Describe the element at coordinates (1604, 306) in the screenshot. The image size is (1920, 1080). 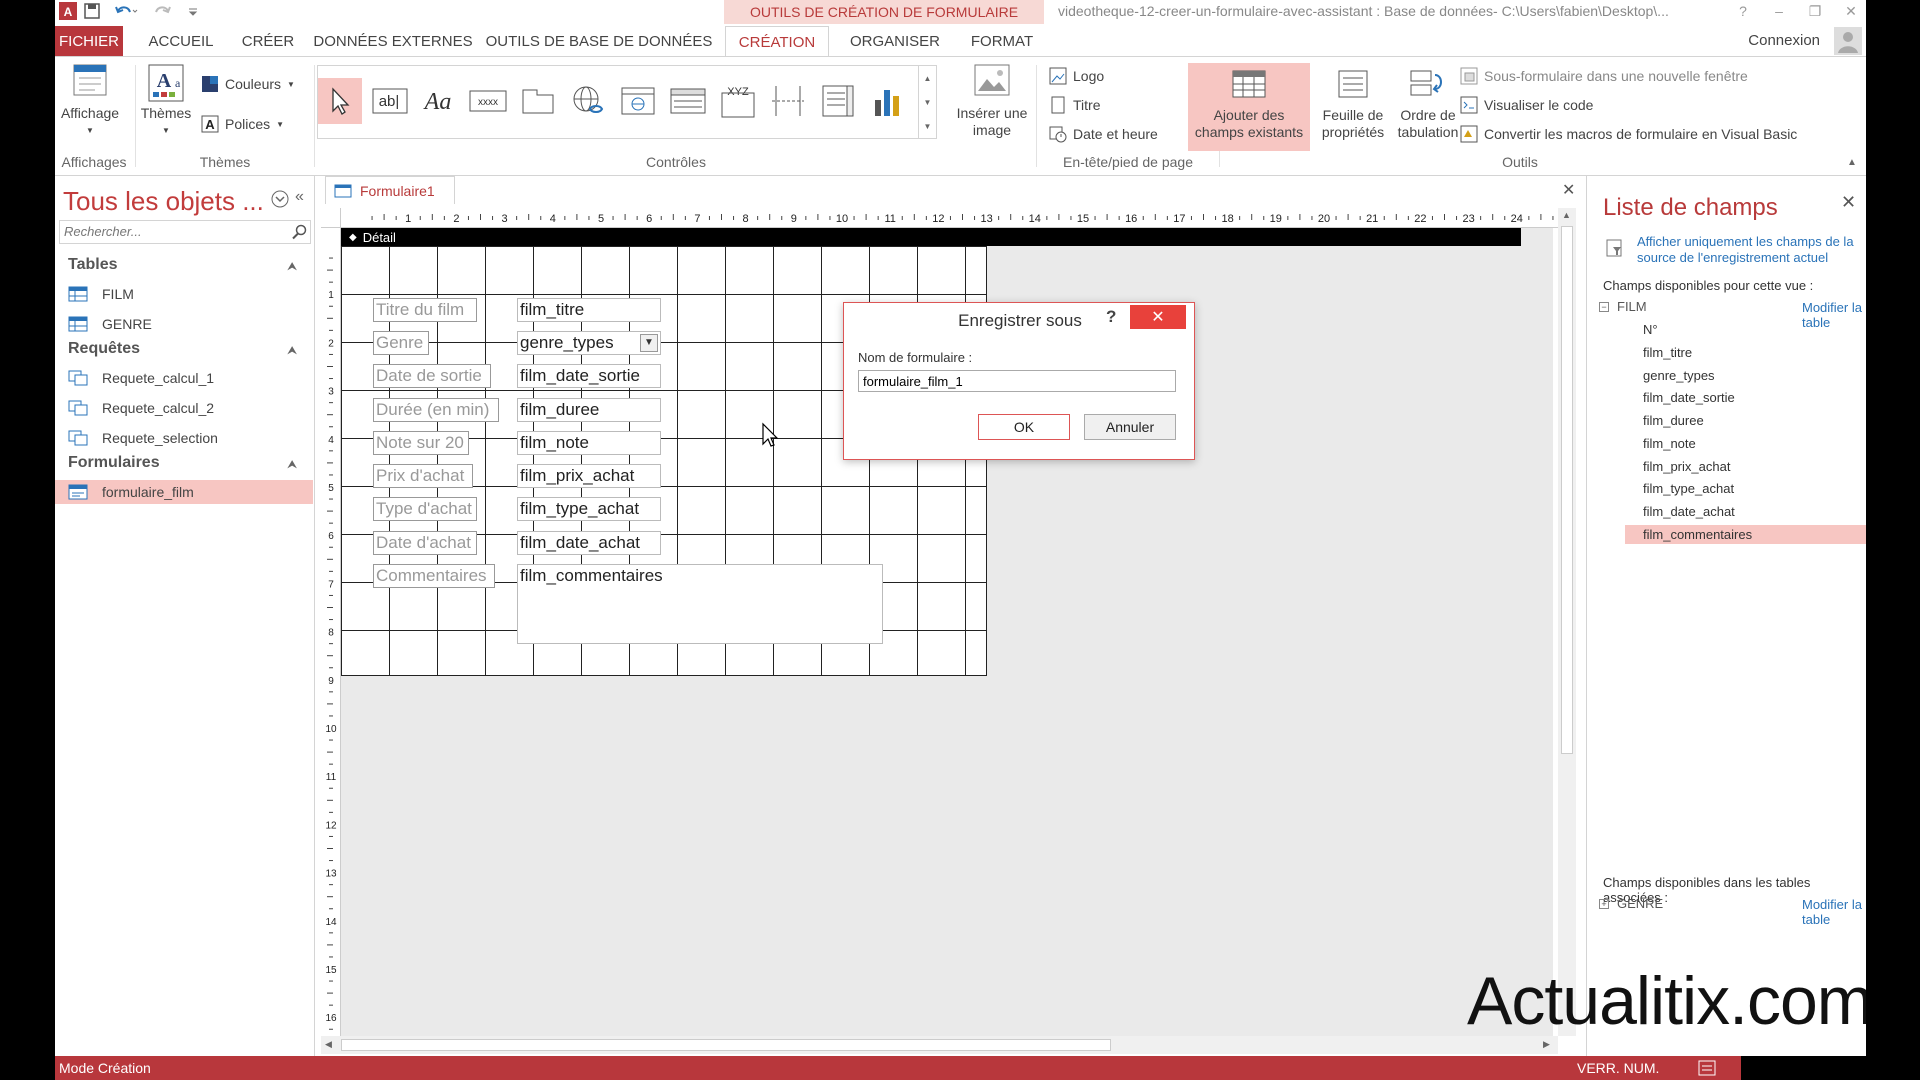
I see `collapse-tree-icon: −` at that location.